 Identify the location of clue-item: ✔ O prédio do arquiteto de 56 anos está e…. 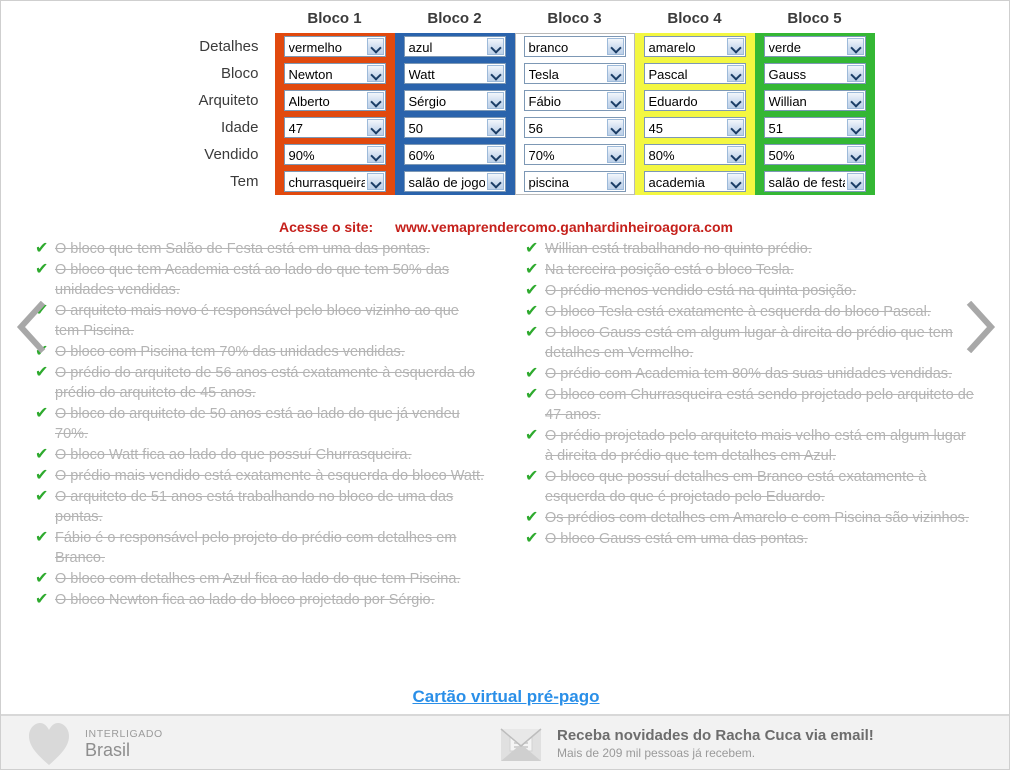
(259, 383).